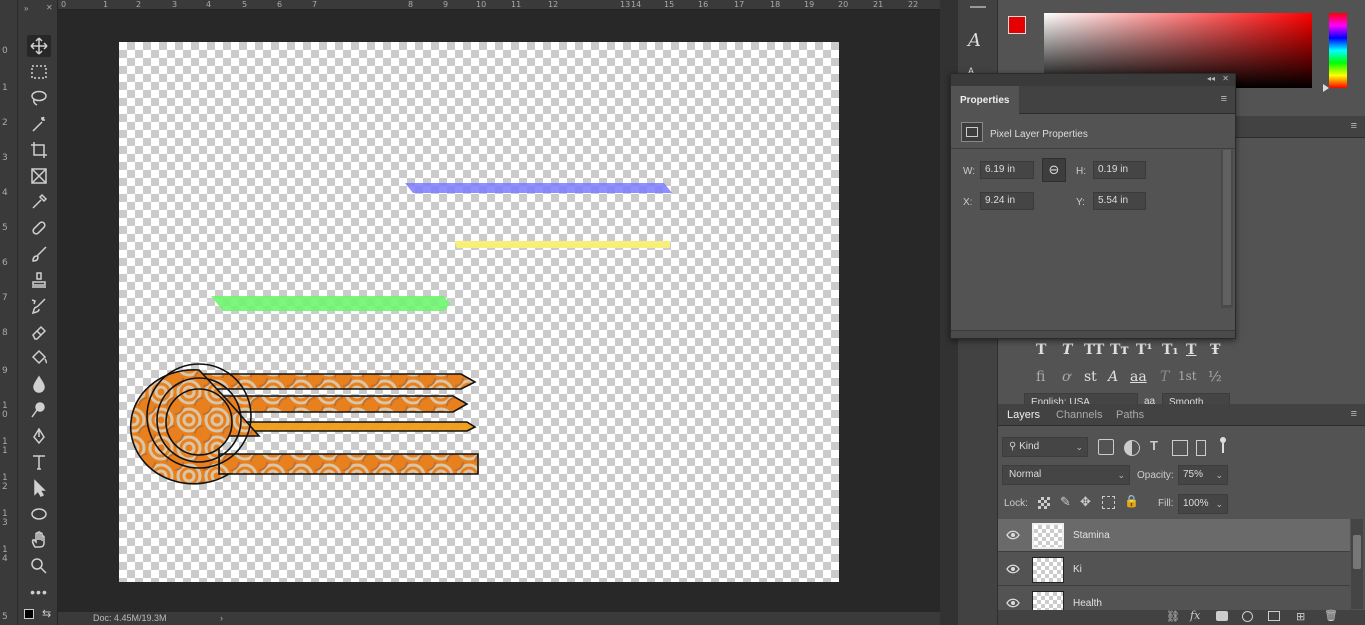 The width and height of the screenshot is (1365, 625). I want to click on history-brush-tool, so click(39, 306).